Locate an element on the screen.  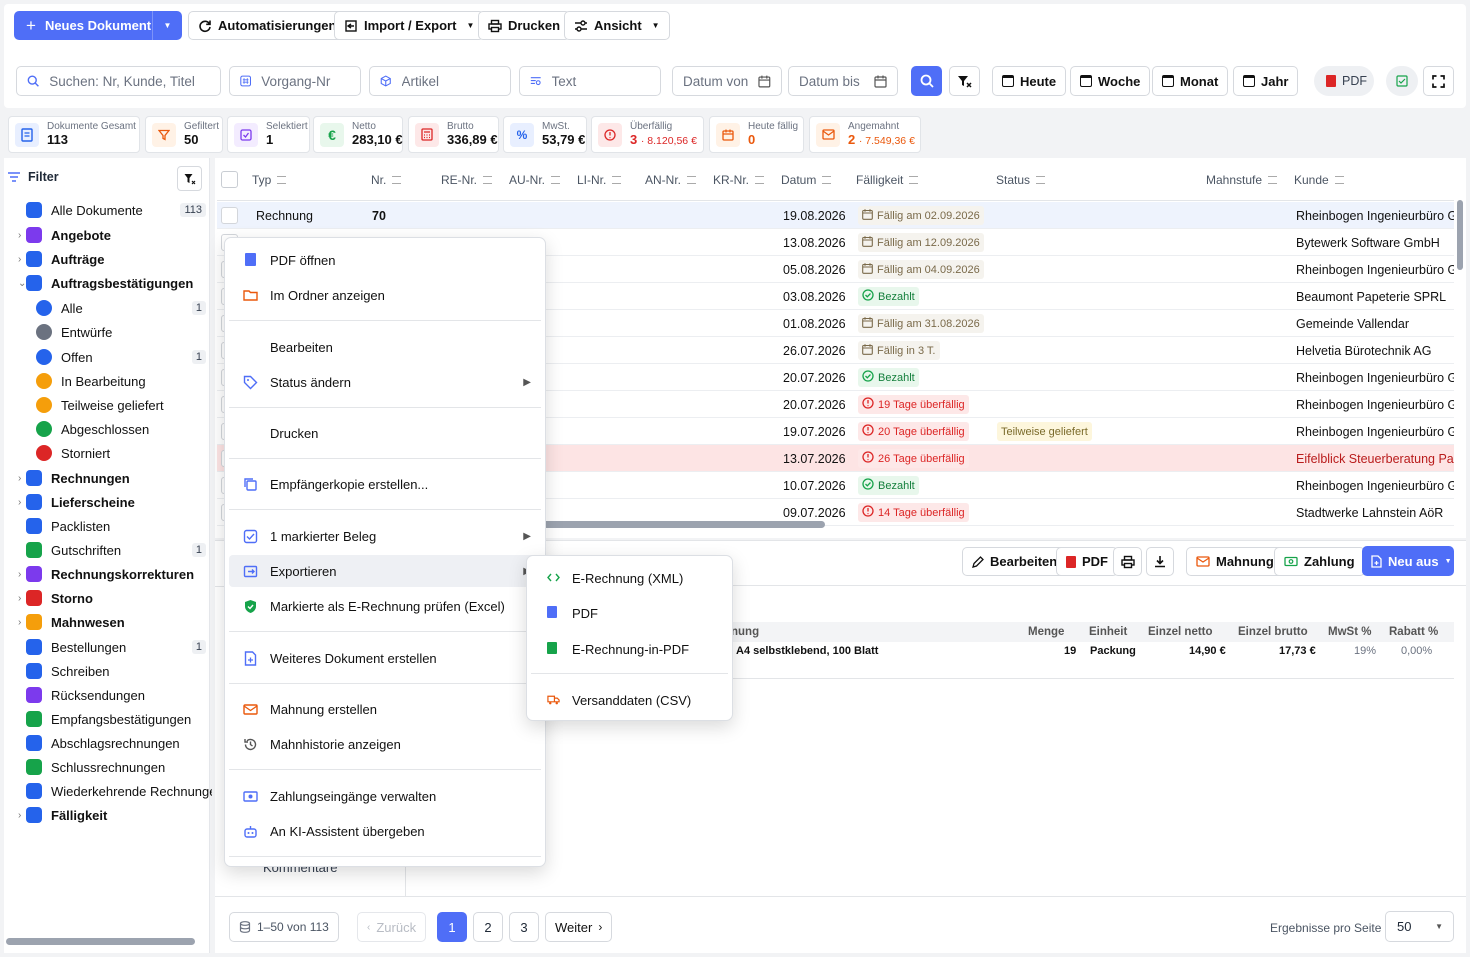
year-button: Jahr is located at coordinates (1266, 81).